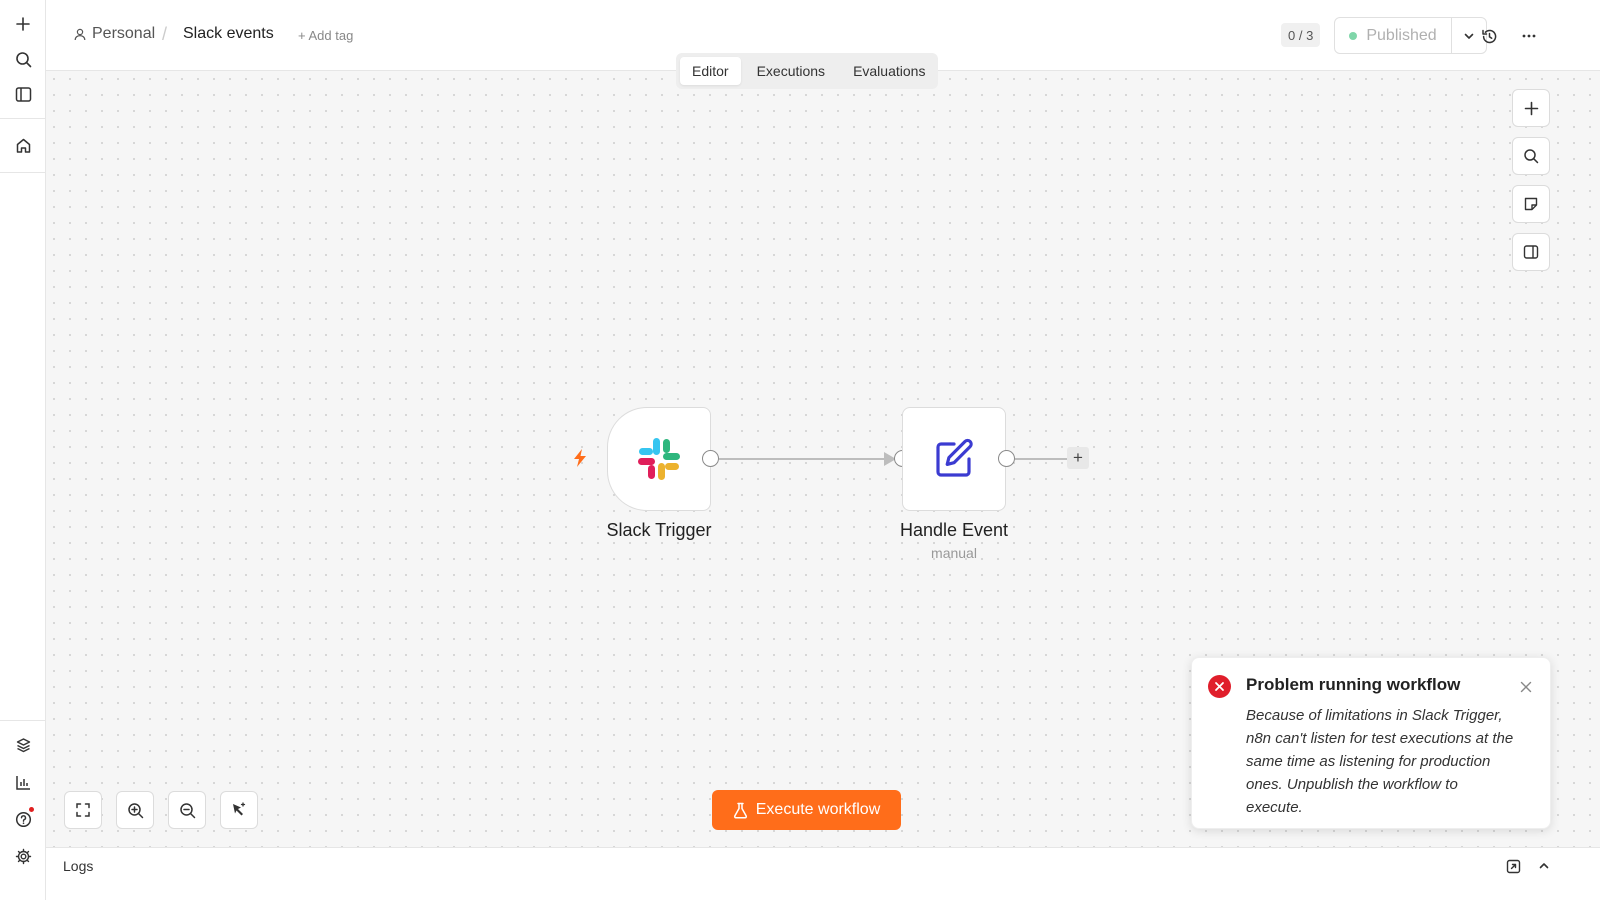  What do you see at coordinates (710, 71) in the screenshot?
I see `tab-editor: Editor` at bounding box center [710, 71].